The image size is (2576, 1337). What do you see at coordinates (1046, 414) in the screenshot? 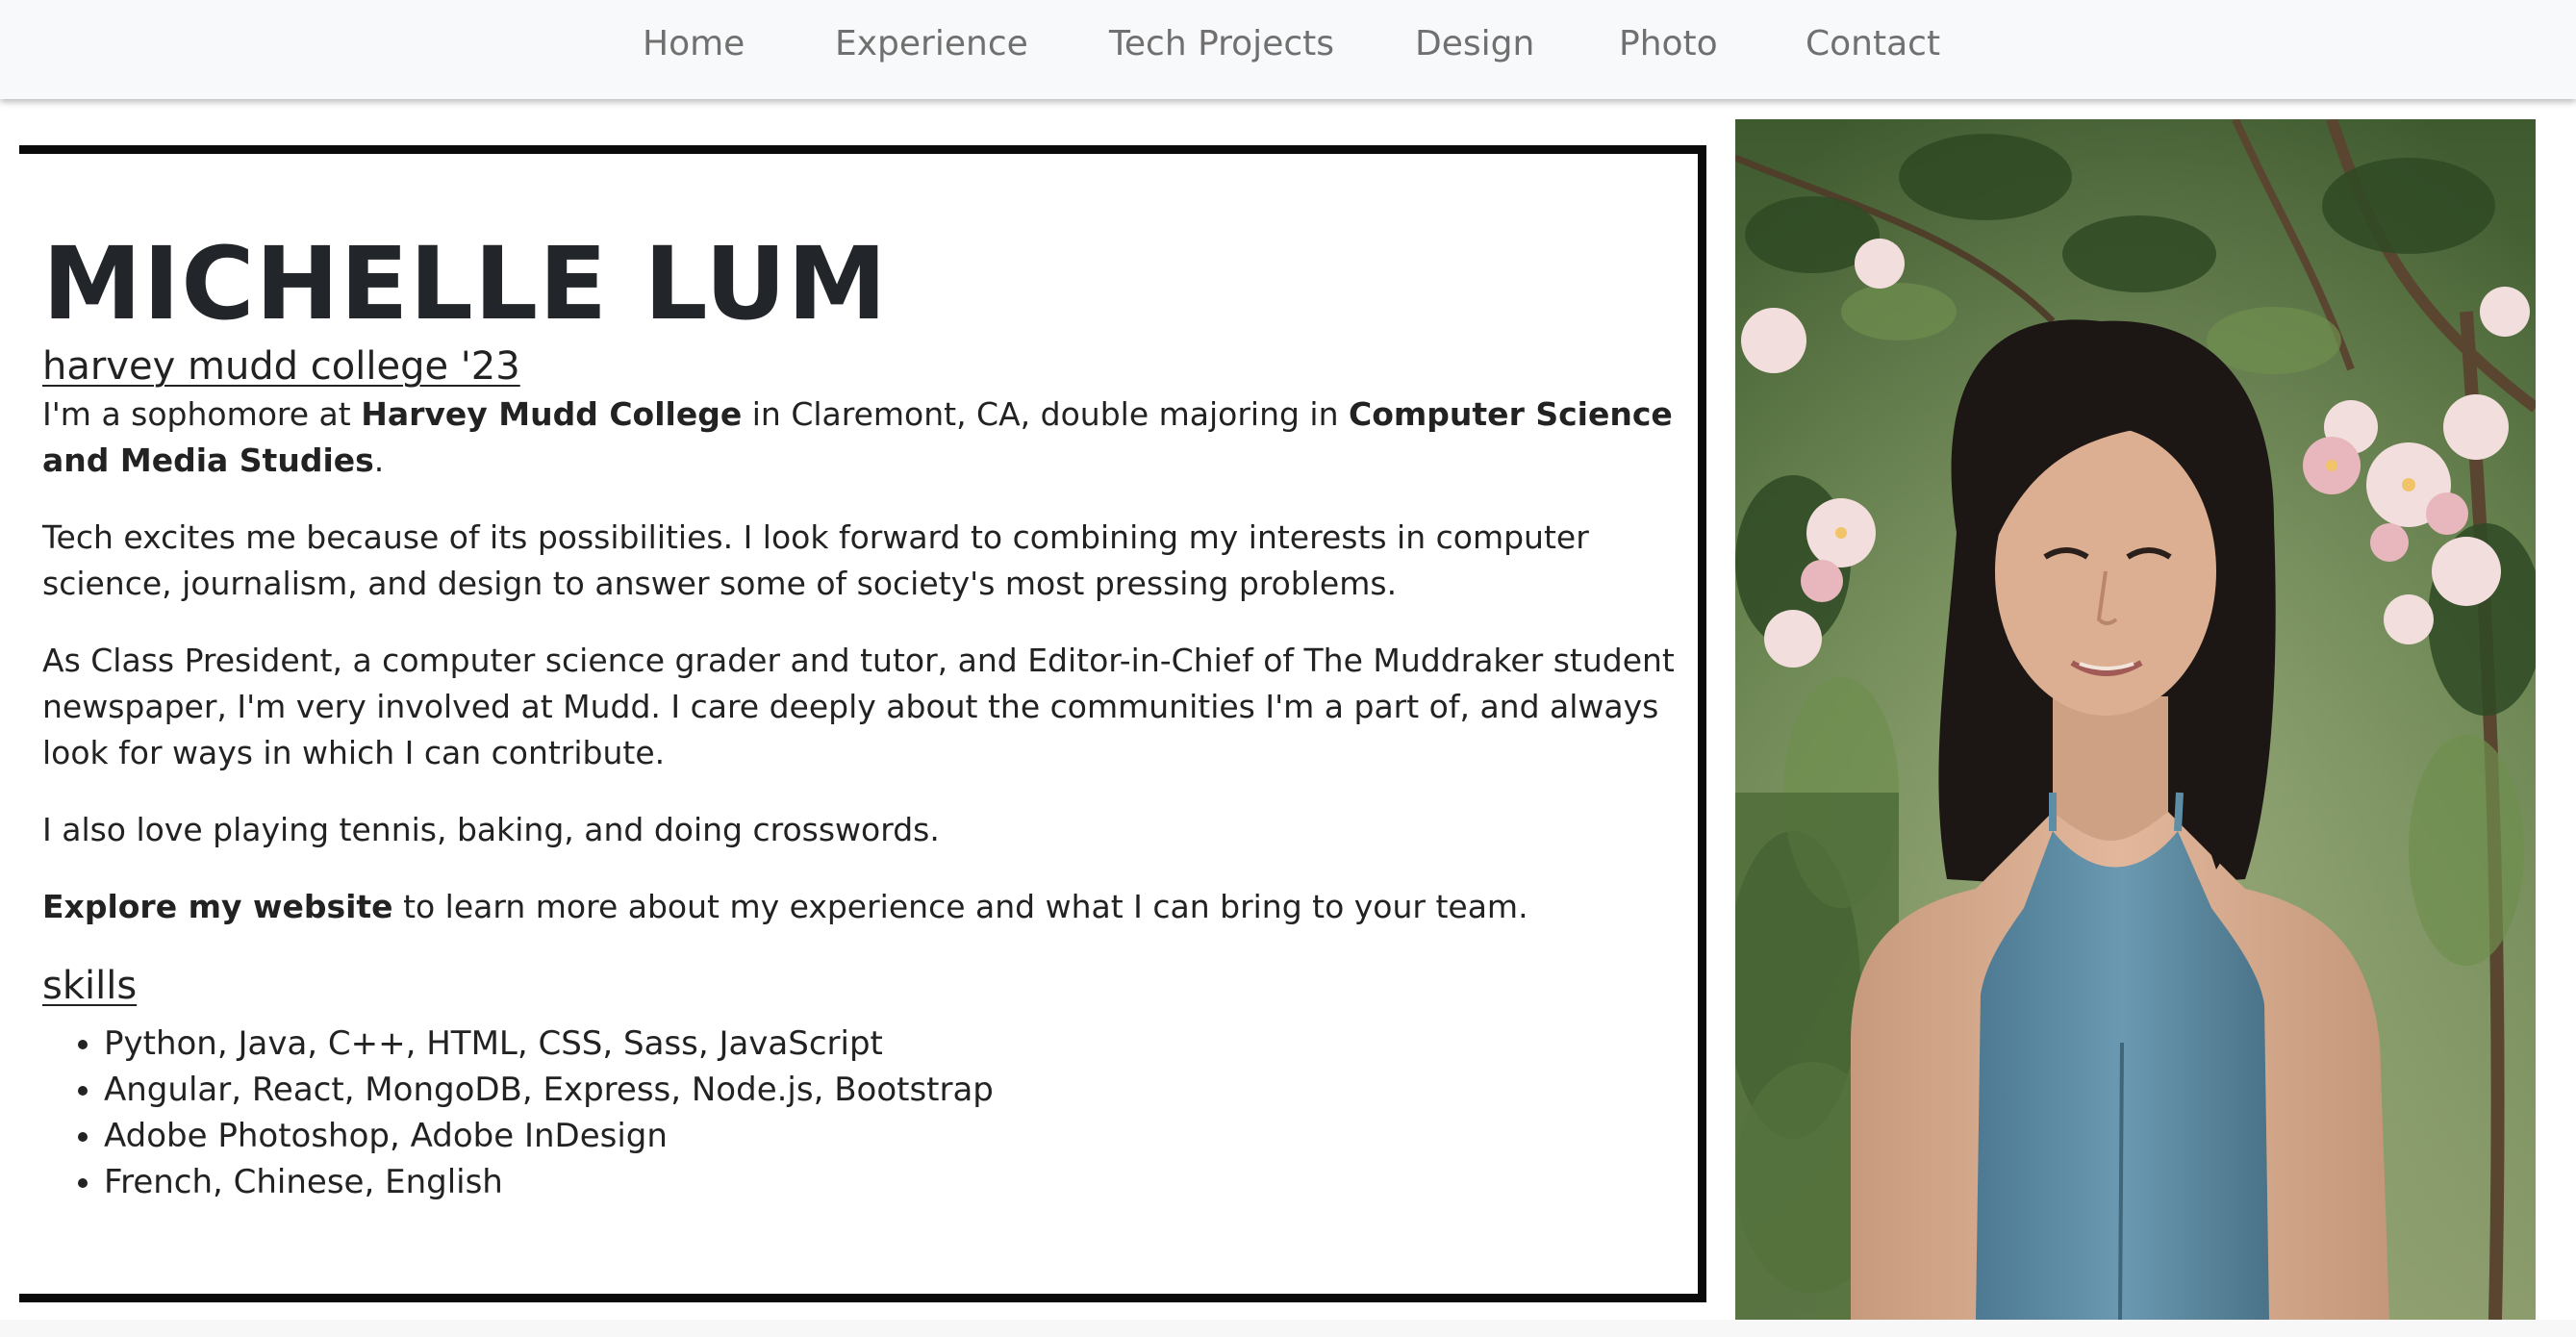
I see `intro-text-mid: in Claremont, CA, double majoring in` at bounding box center [1046, 414].